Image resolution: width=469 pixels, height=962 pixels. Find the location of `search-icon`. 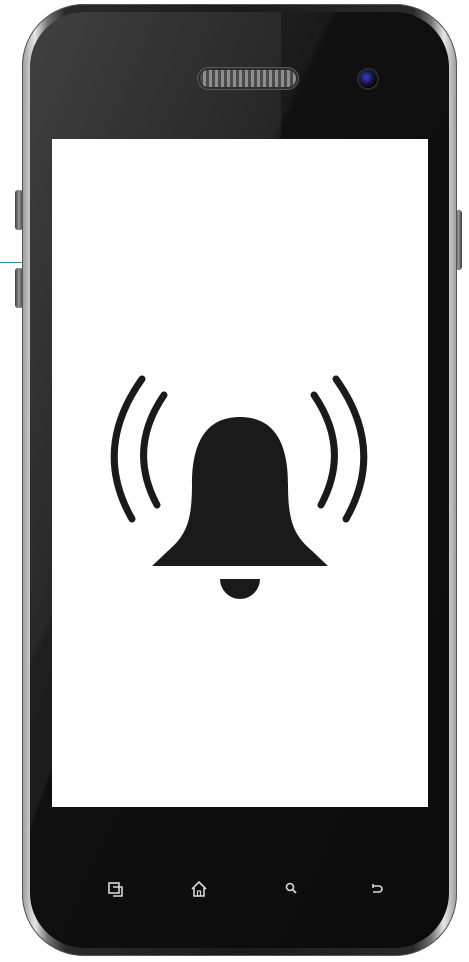

search-icon is located at coordinates (291, 888).